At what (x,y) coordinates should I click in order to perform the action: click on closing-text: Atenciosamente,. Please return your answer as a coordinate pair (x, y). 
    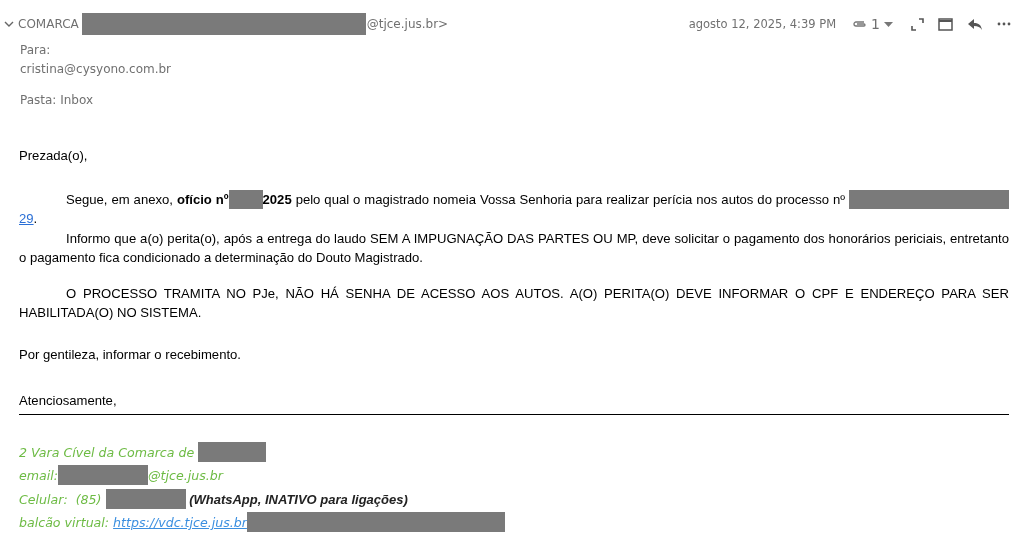
    Looking at the image, I should click on (68, 401).